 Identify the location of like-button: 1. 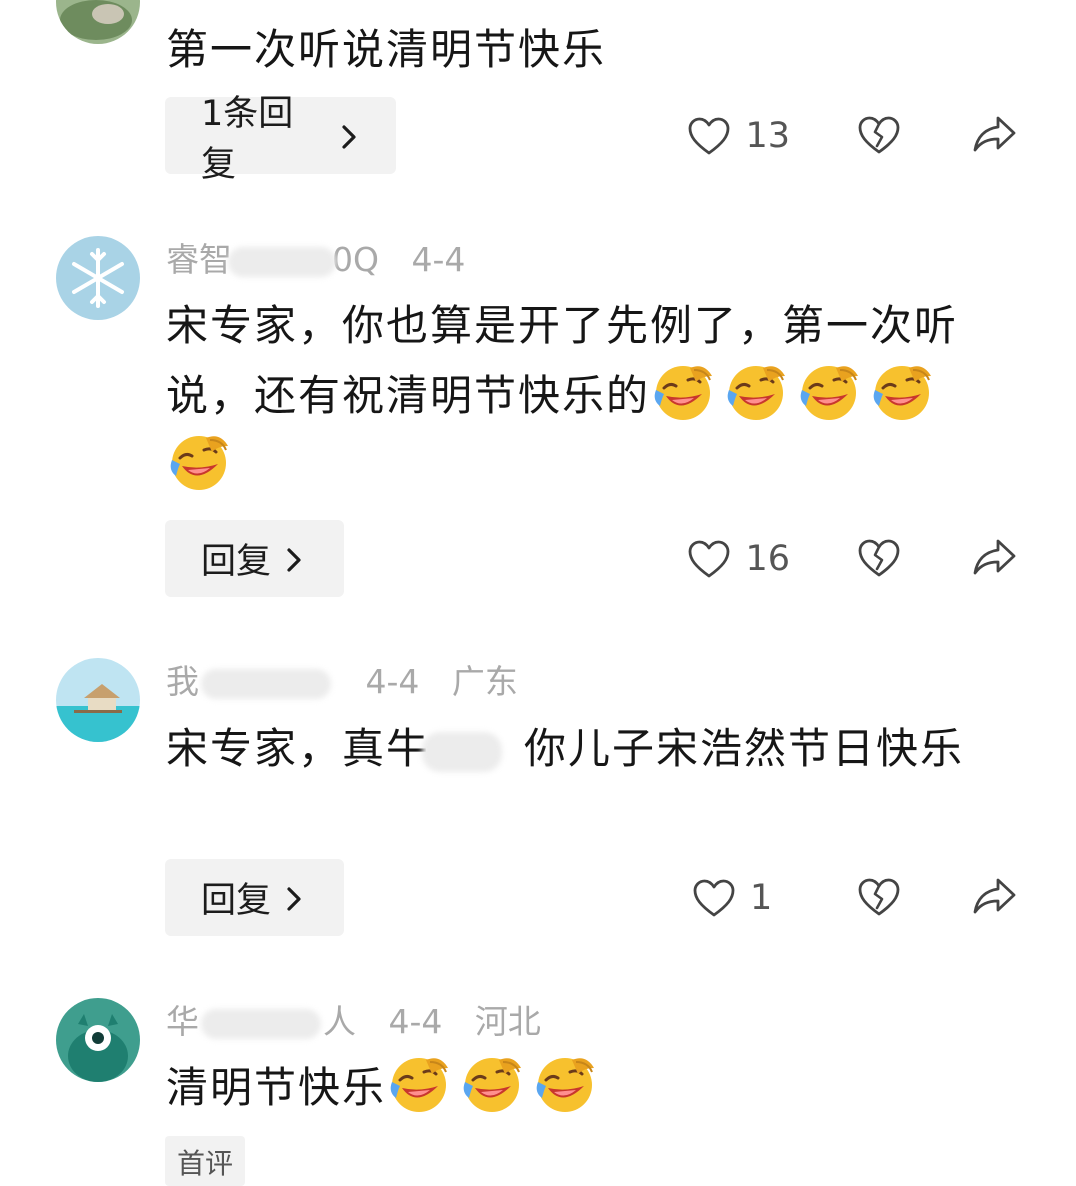
(741, 898).